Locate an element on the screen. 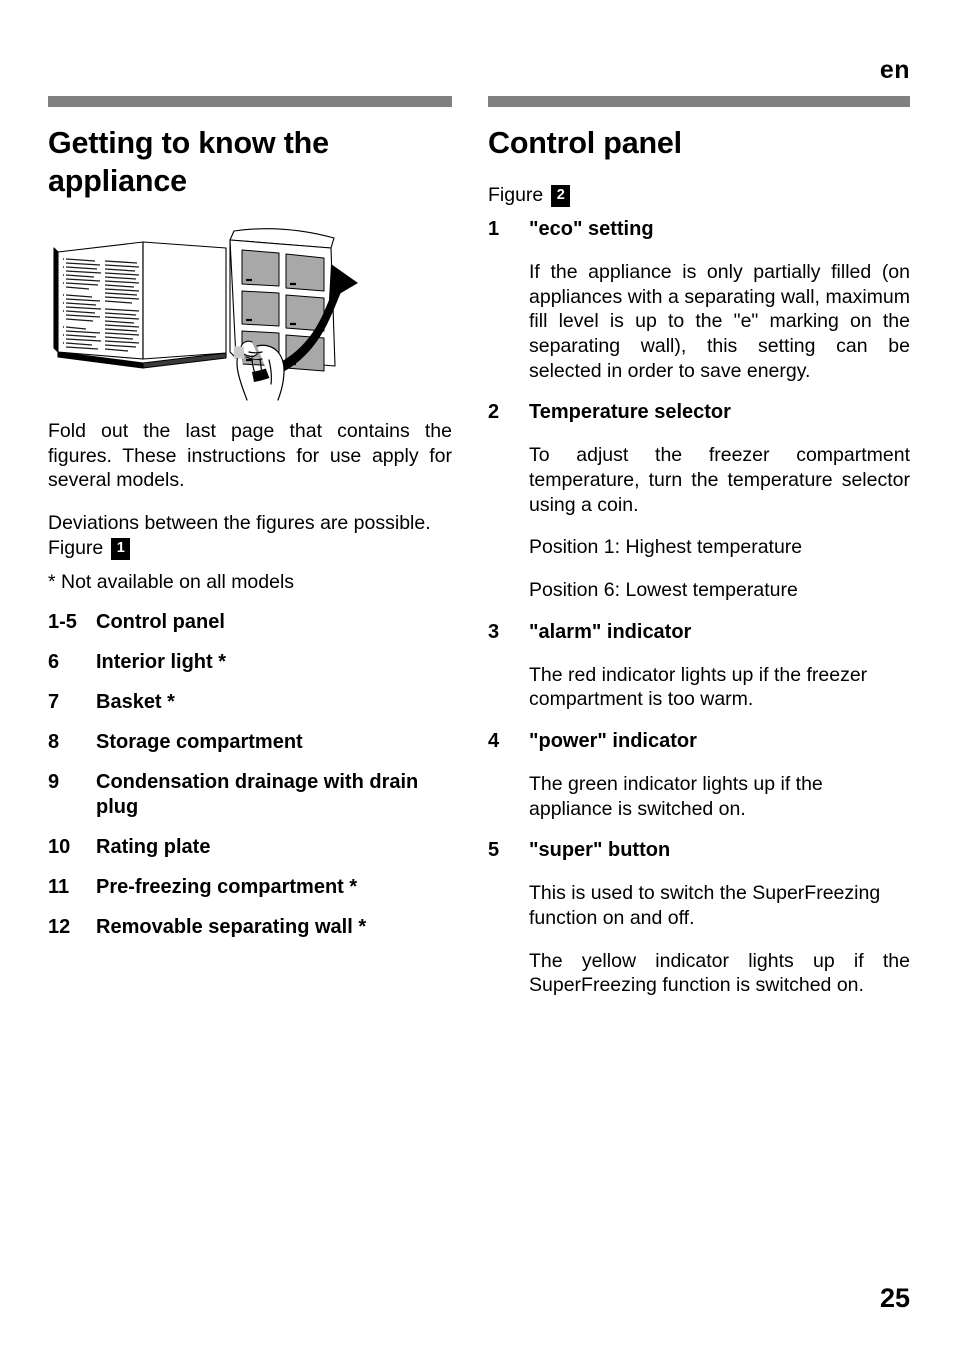 The width and height of the screenshot is (954, 1354). control-entry-heading: 2 Temperature selector is located at coordinates (699, 412).